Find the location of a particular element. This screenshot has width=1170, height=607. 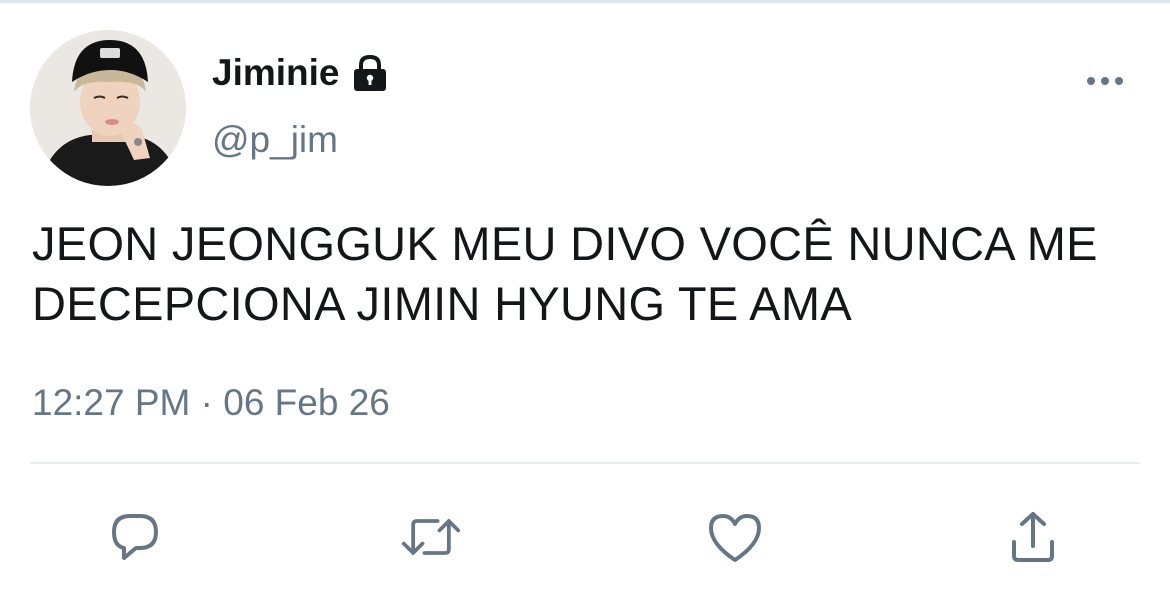

heart-icon is located at coordinates (735, 537).